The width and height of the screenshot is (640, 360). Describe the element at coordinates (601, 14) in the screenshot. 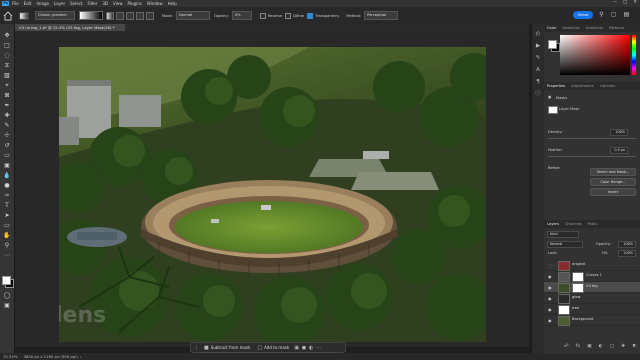

I see `search-icon: ⚲` at that location.